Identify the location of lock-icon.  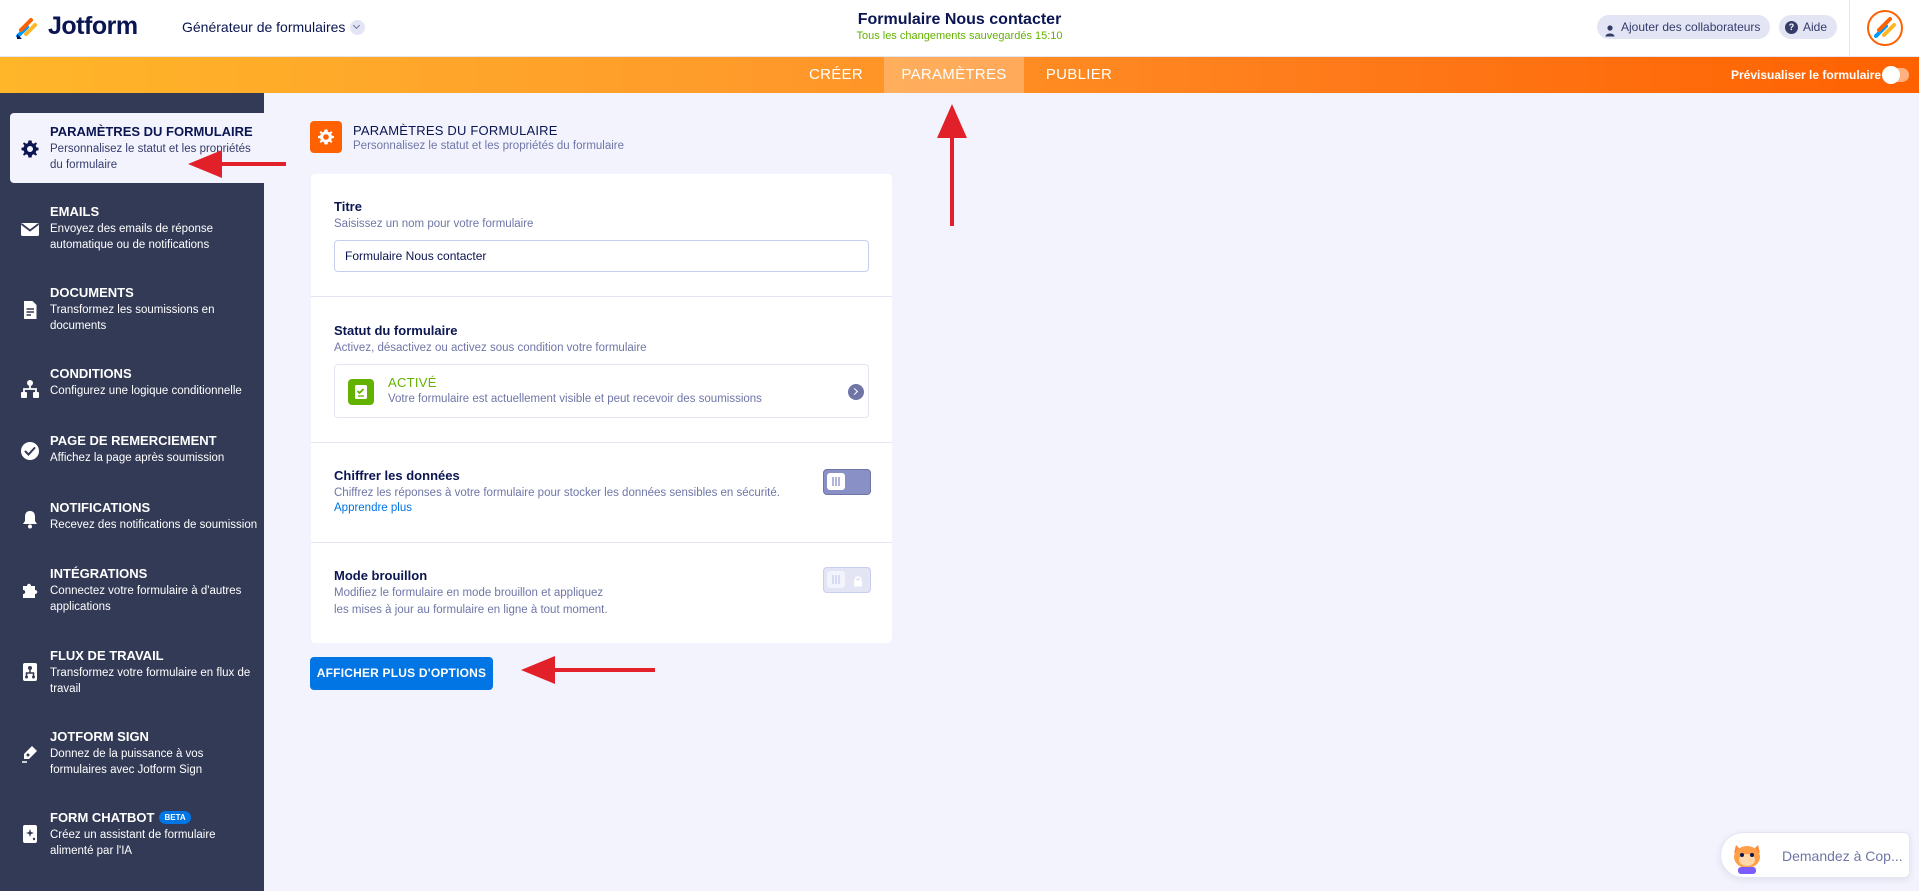
(858, 580).